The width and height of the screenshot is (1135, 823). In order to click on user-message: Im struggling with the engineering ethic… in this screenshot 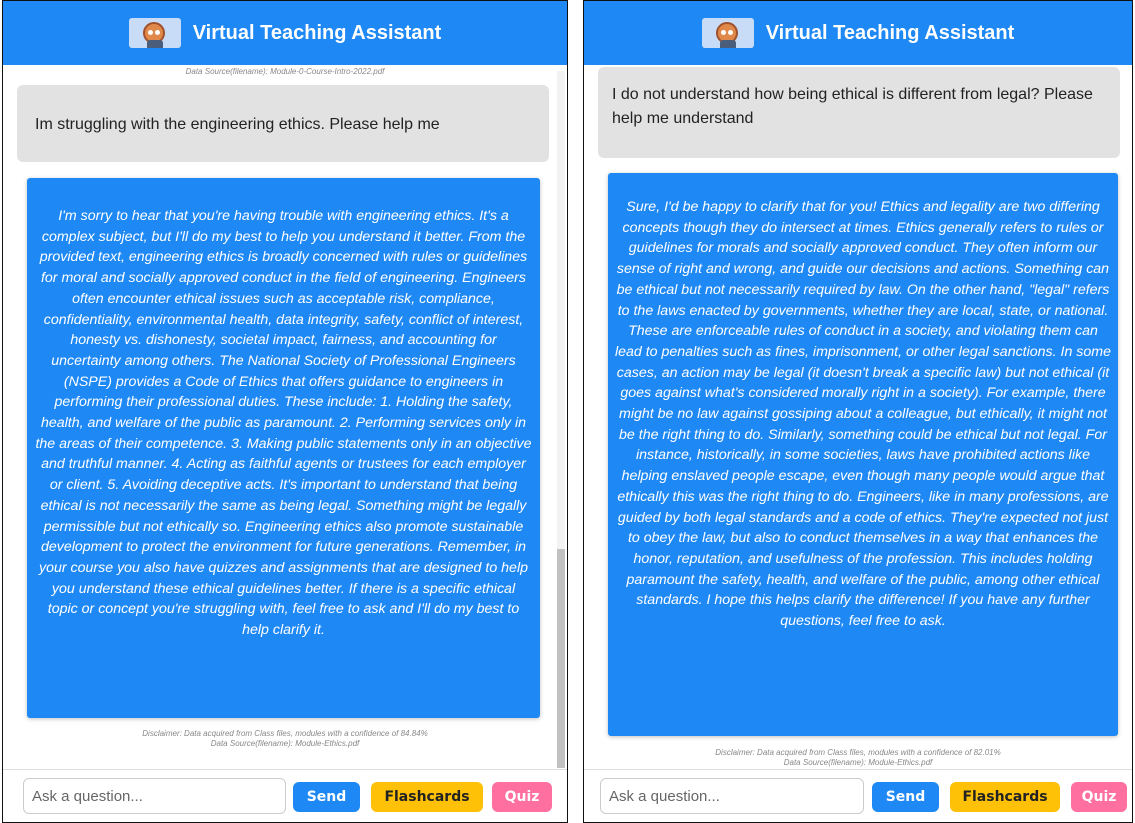, I will do `click(283, 123)`.